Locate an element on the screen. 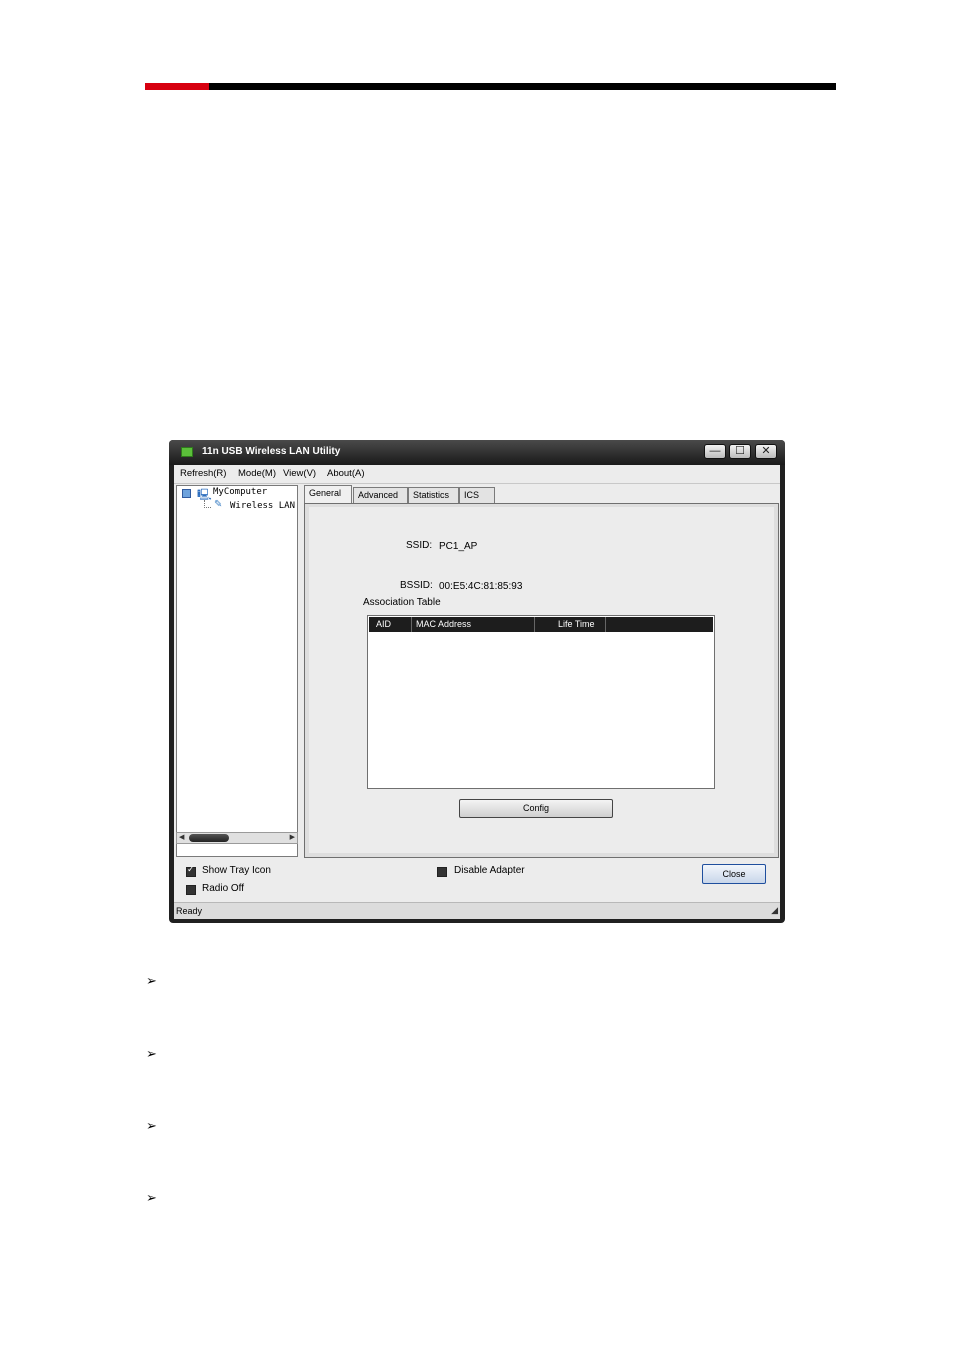 The width and height of the screenshot is (954, 1350). status-text: Ready is located at coordinates (189, 911).